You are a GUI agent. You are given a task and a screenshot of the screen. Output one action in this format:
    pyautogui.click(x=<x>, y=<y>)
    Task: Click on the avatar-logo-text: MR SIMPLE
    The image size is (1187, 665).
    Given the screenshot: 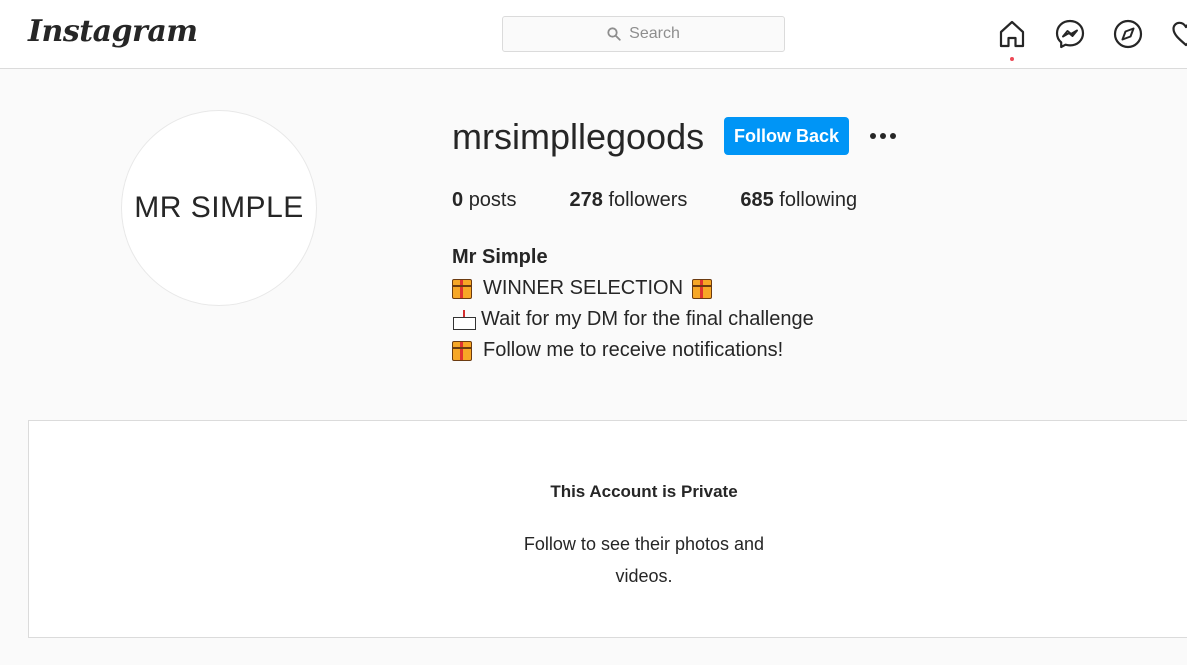 What is the action you would take?
    pyautogui.click(x=219, y=207)
    